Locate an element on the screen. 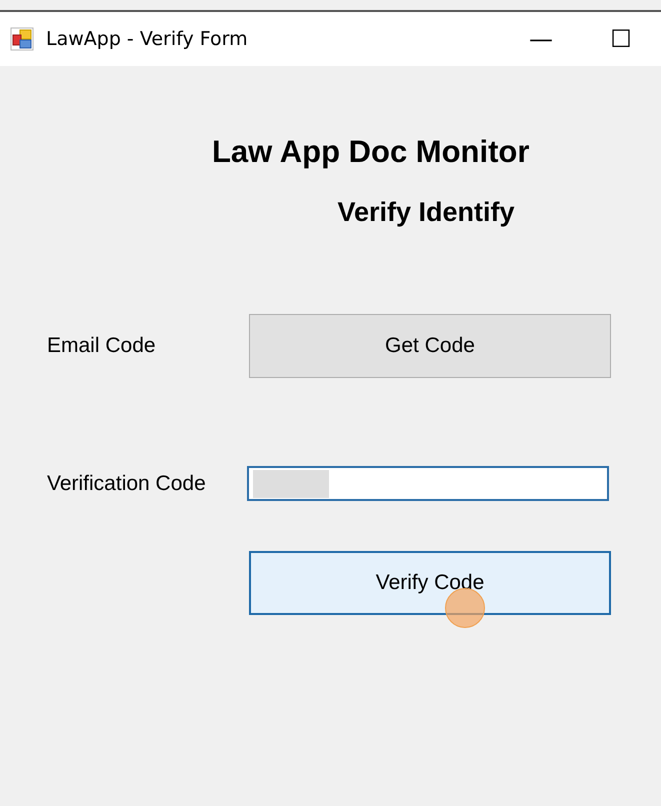 Image resolution: width=661 pixels, height=806 pixels. maximize-button: ☐ is located at coordinates (621, 39).